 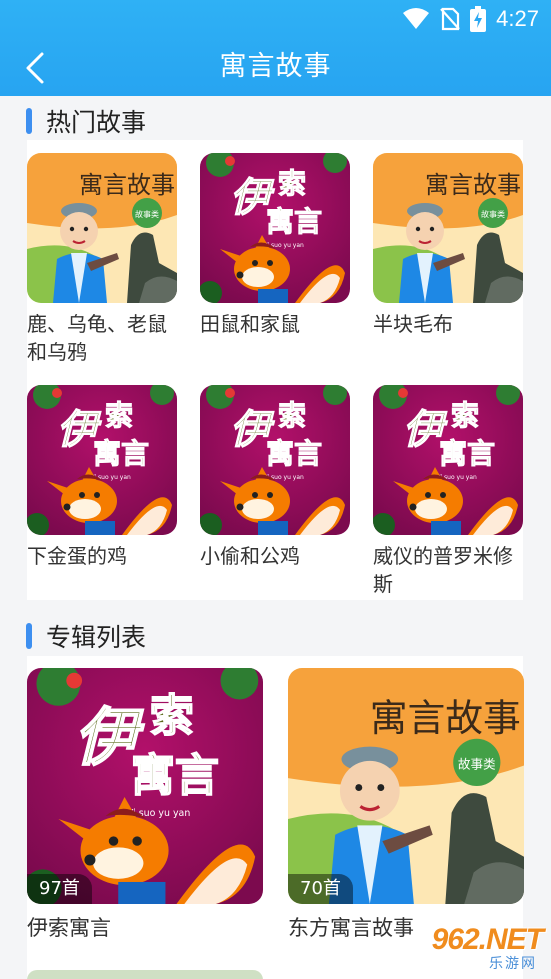 What do you see at coordinates (104, 338) in the screenshot?
I see `story-title: 鹿、乌龟、老鼠和乌鸦` at bounding box center [104, 338].